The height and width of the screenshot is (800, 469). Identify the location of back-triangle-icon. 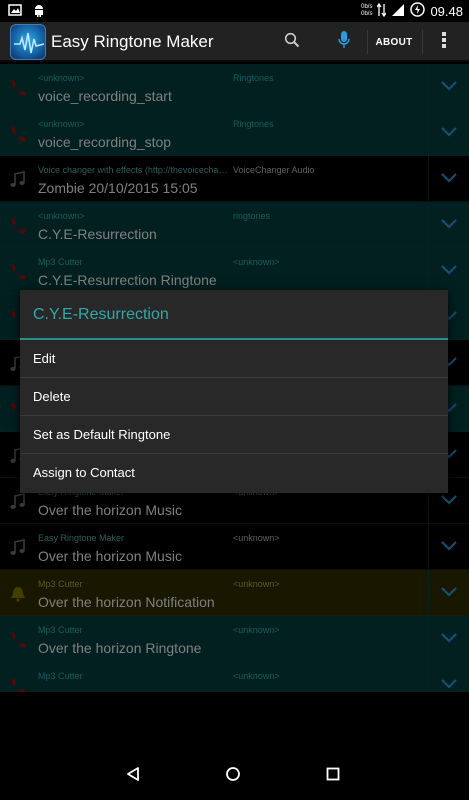
(133, 776).